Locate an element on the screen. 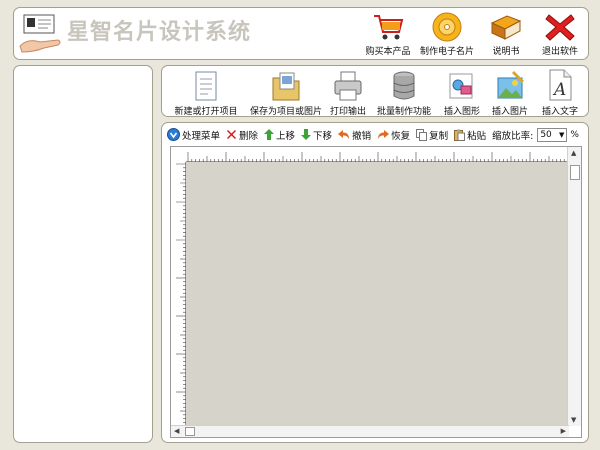 Image resolution: width=600 pixels, height=450 pixels. buy-product-button: 购买本产品 is located at coordinates (388, 34).